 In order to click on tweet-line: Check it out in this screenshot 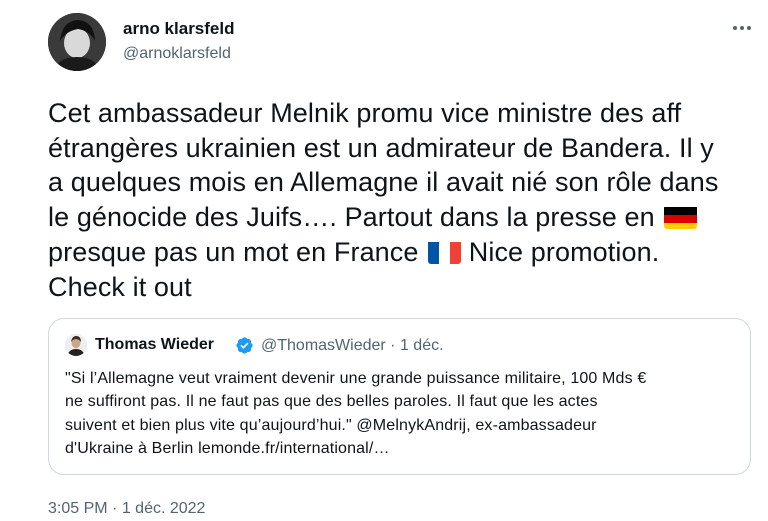, I will do `click(120, 286)`.